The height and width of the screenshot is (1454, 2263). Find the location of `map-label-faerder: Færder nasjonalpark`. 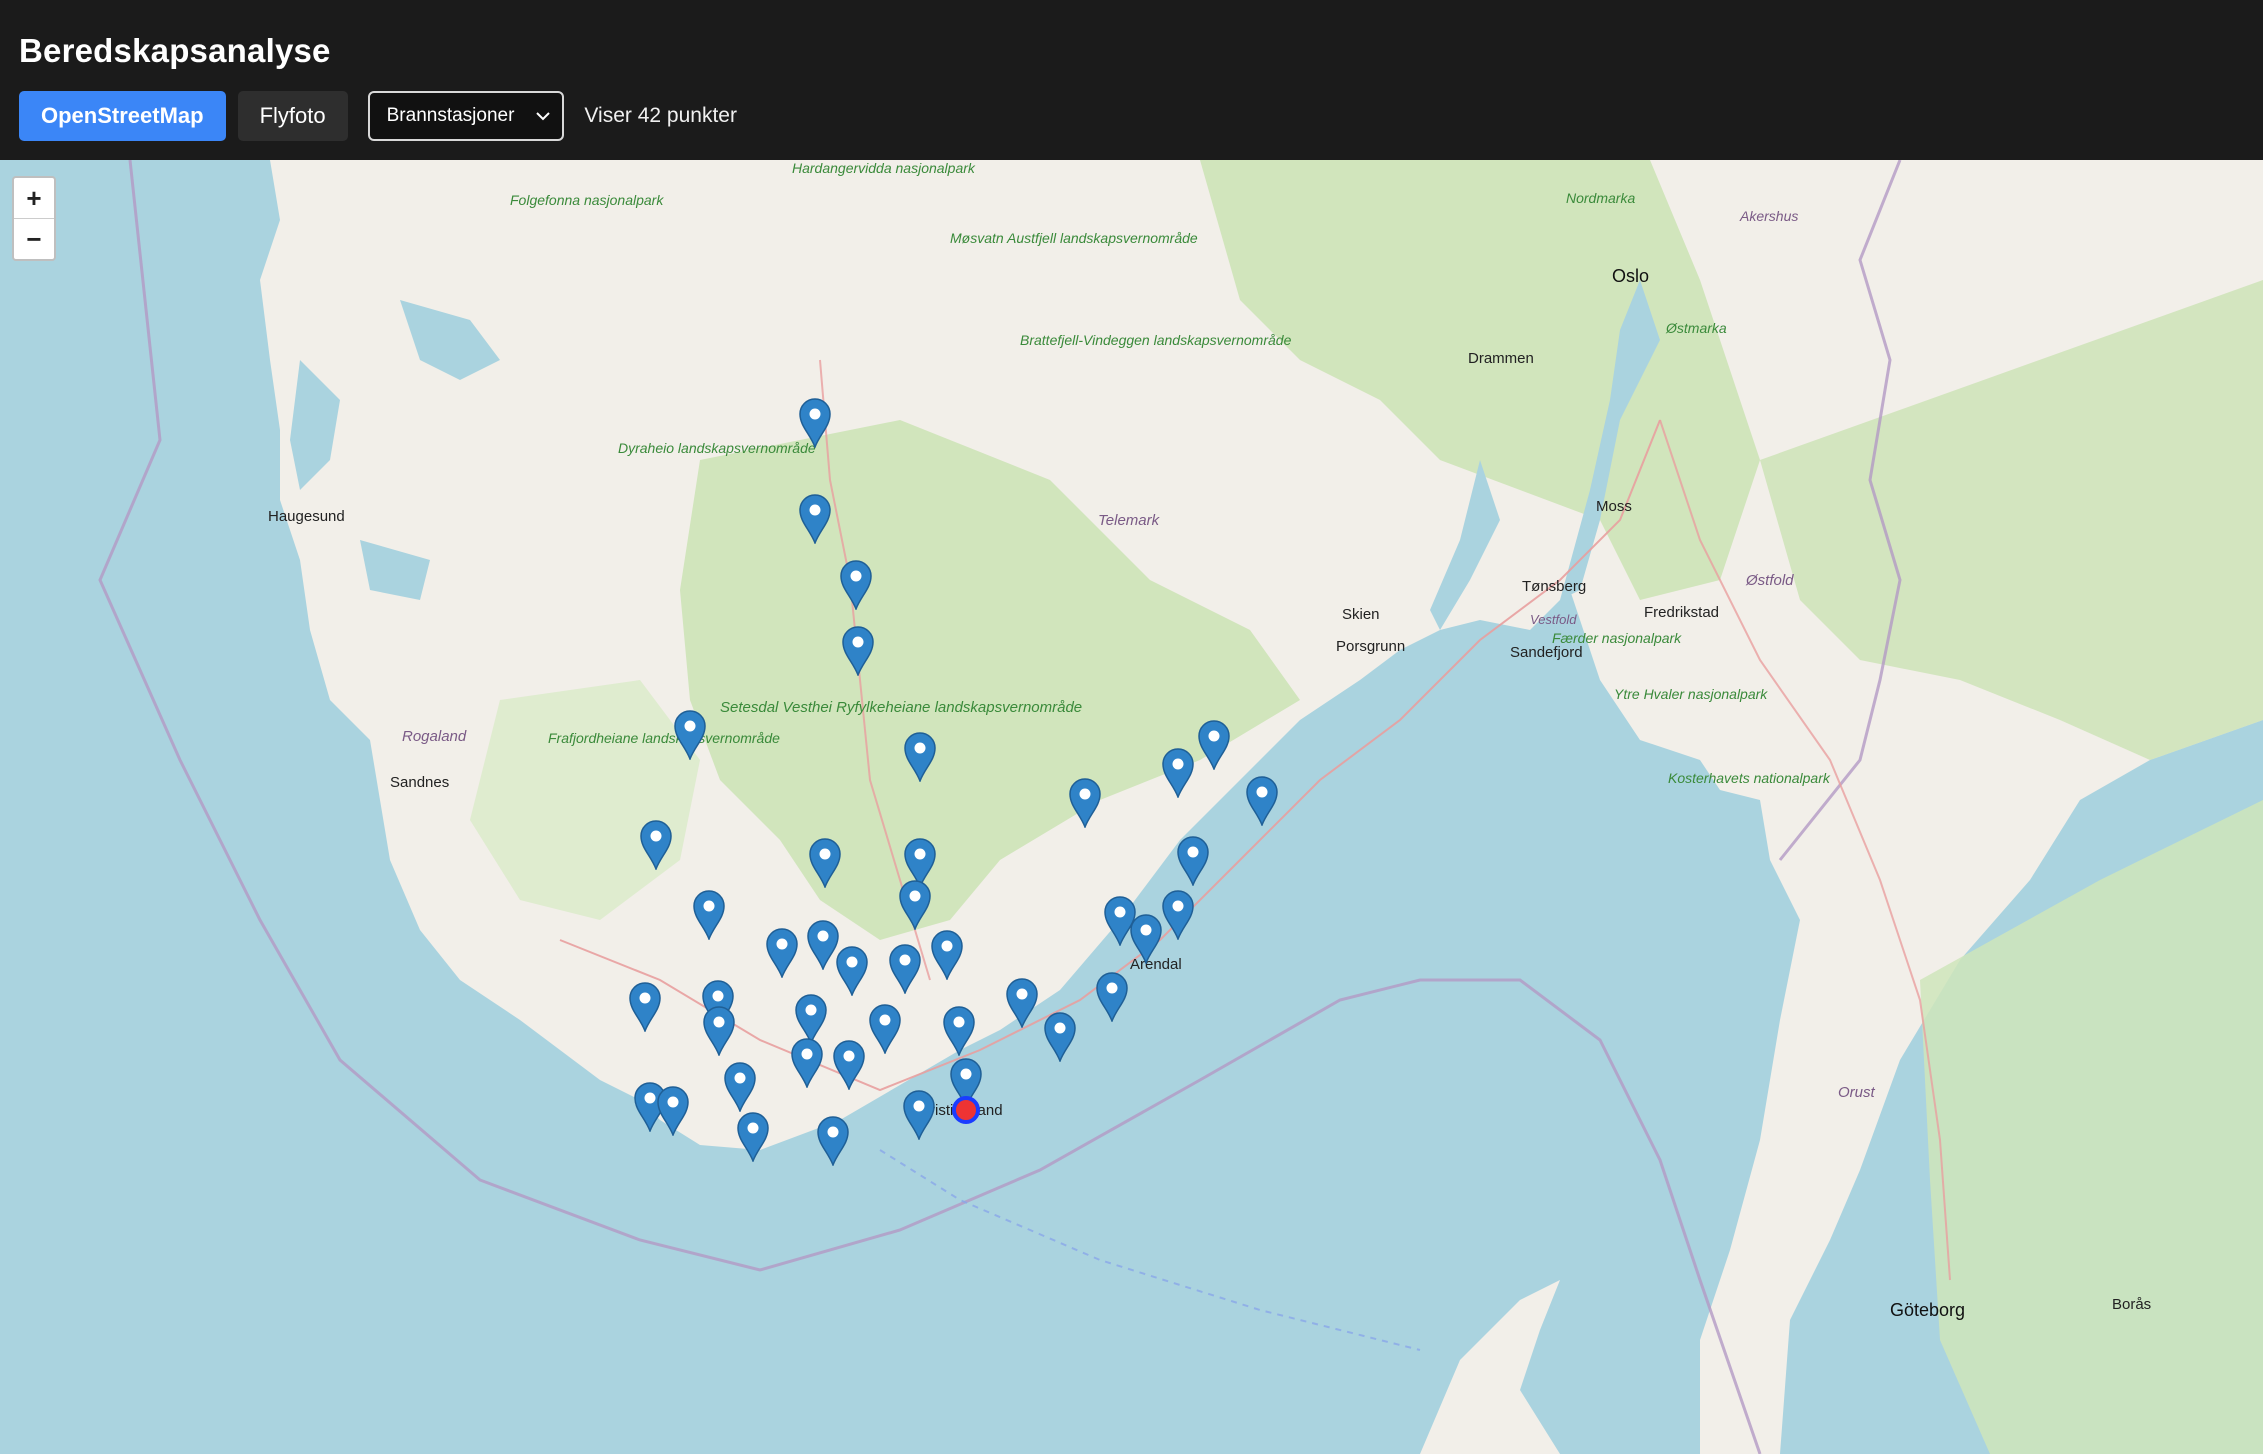

map-label-faerder: Færder nasjonalpark is located at coordinates (1617, 638).